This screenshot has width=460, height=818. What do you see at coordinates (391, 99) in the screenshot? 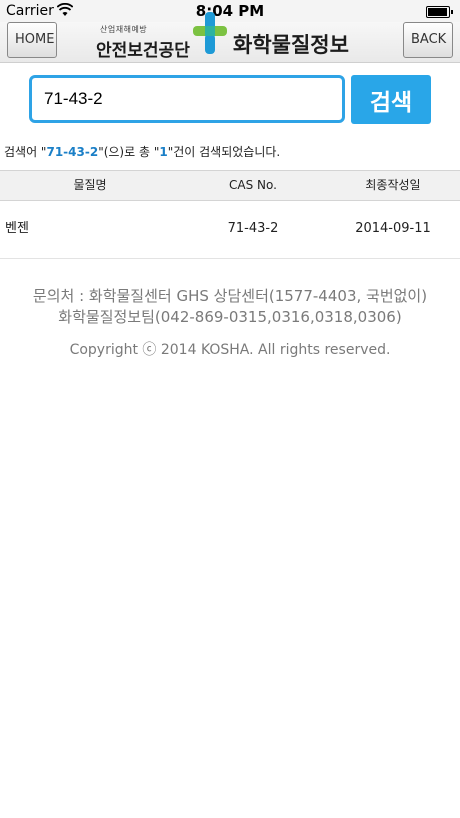
I see `search-button: 검색` at bounding box center [391, 99].